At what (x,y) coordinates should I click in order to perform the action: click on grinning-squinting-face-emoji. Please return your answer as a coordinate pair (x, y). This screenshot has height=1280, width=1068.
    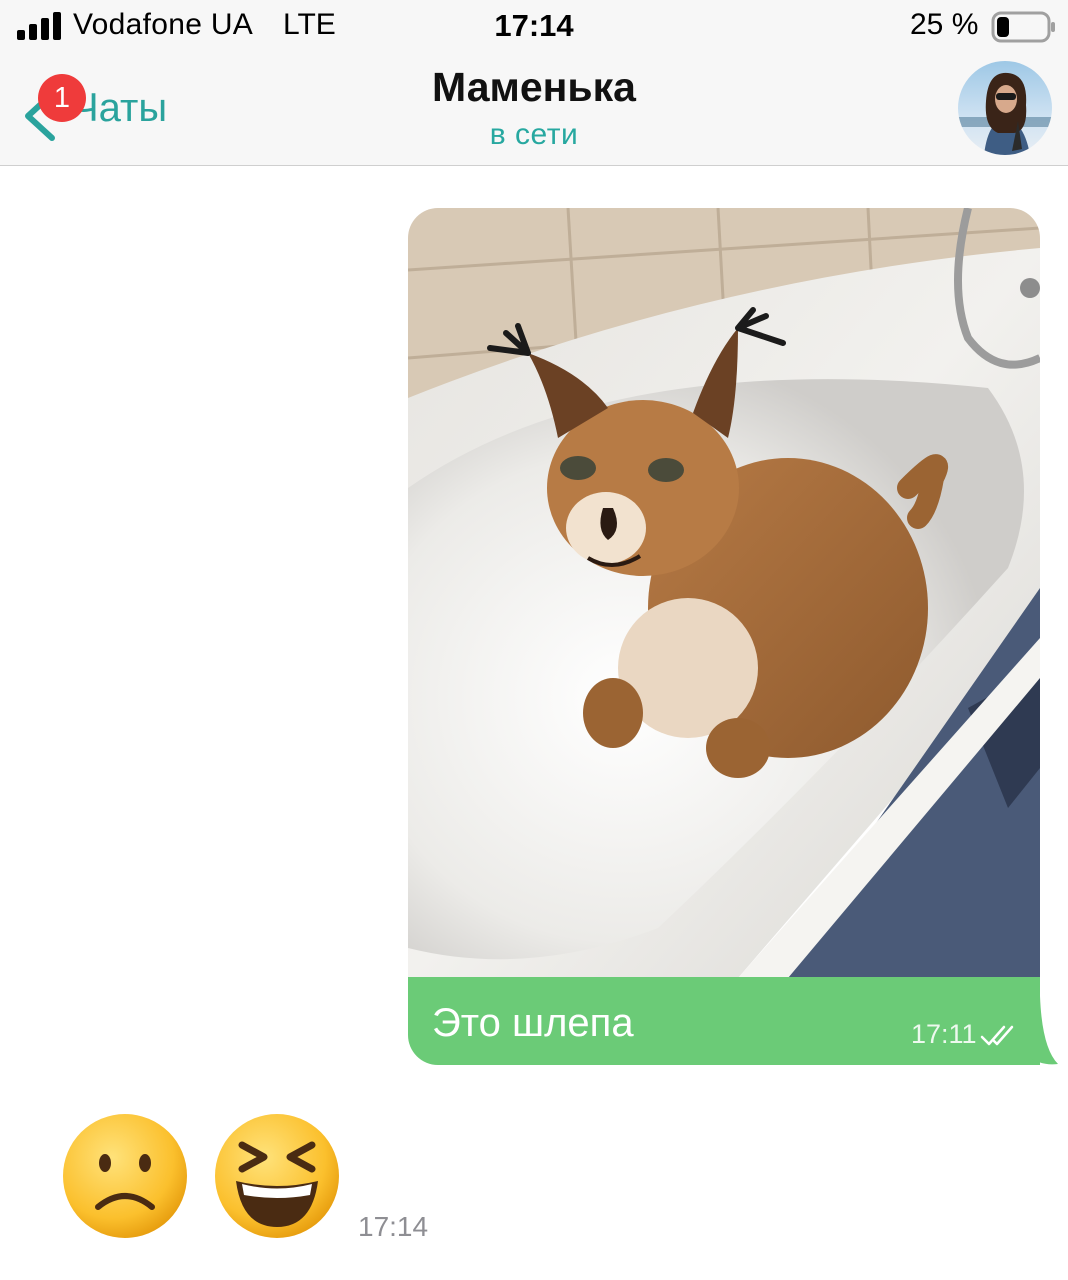
    Looking at the image, I should click on (277, 1176).